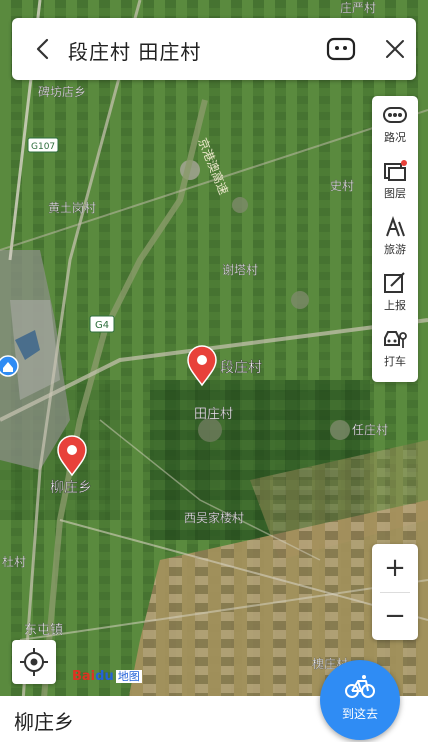 This screenshot has height=742, width=428. I want to click on map-label: 庄严村, so click(358, 7).